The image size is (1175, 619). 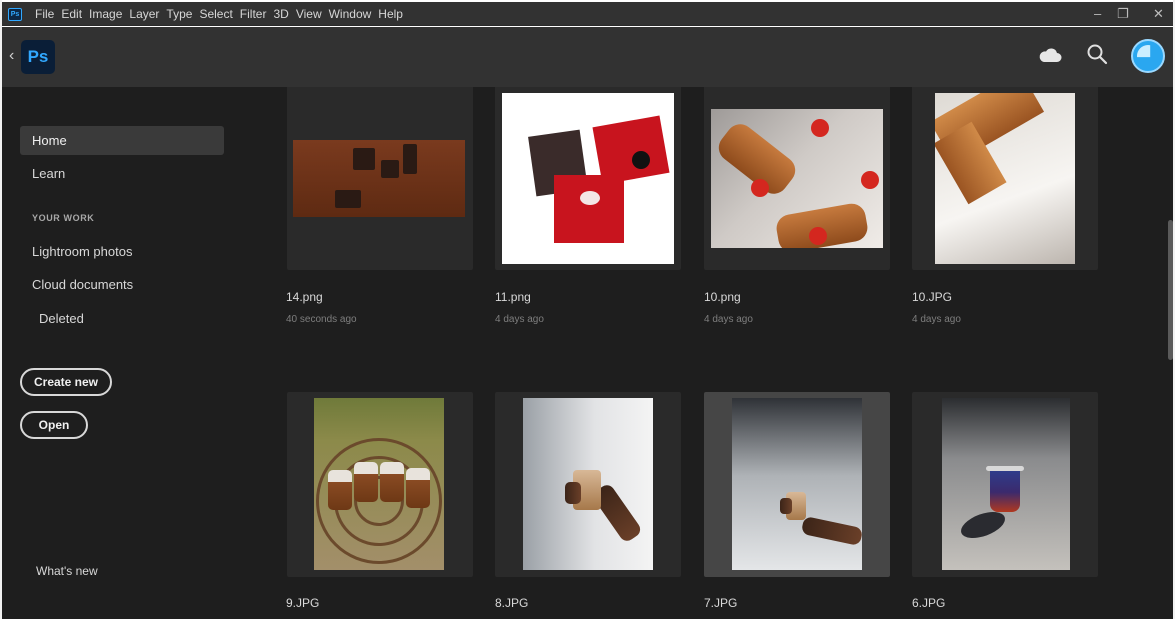 What do you see at coordinates (1170, 290) in the screenshot?
I see `scrollbar-thumb` at bounding box center [1170, 290].